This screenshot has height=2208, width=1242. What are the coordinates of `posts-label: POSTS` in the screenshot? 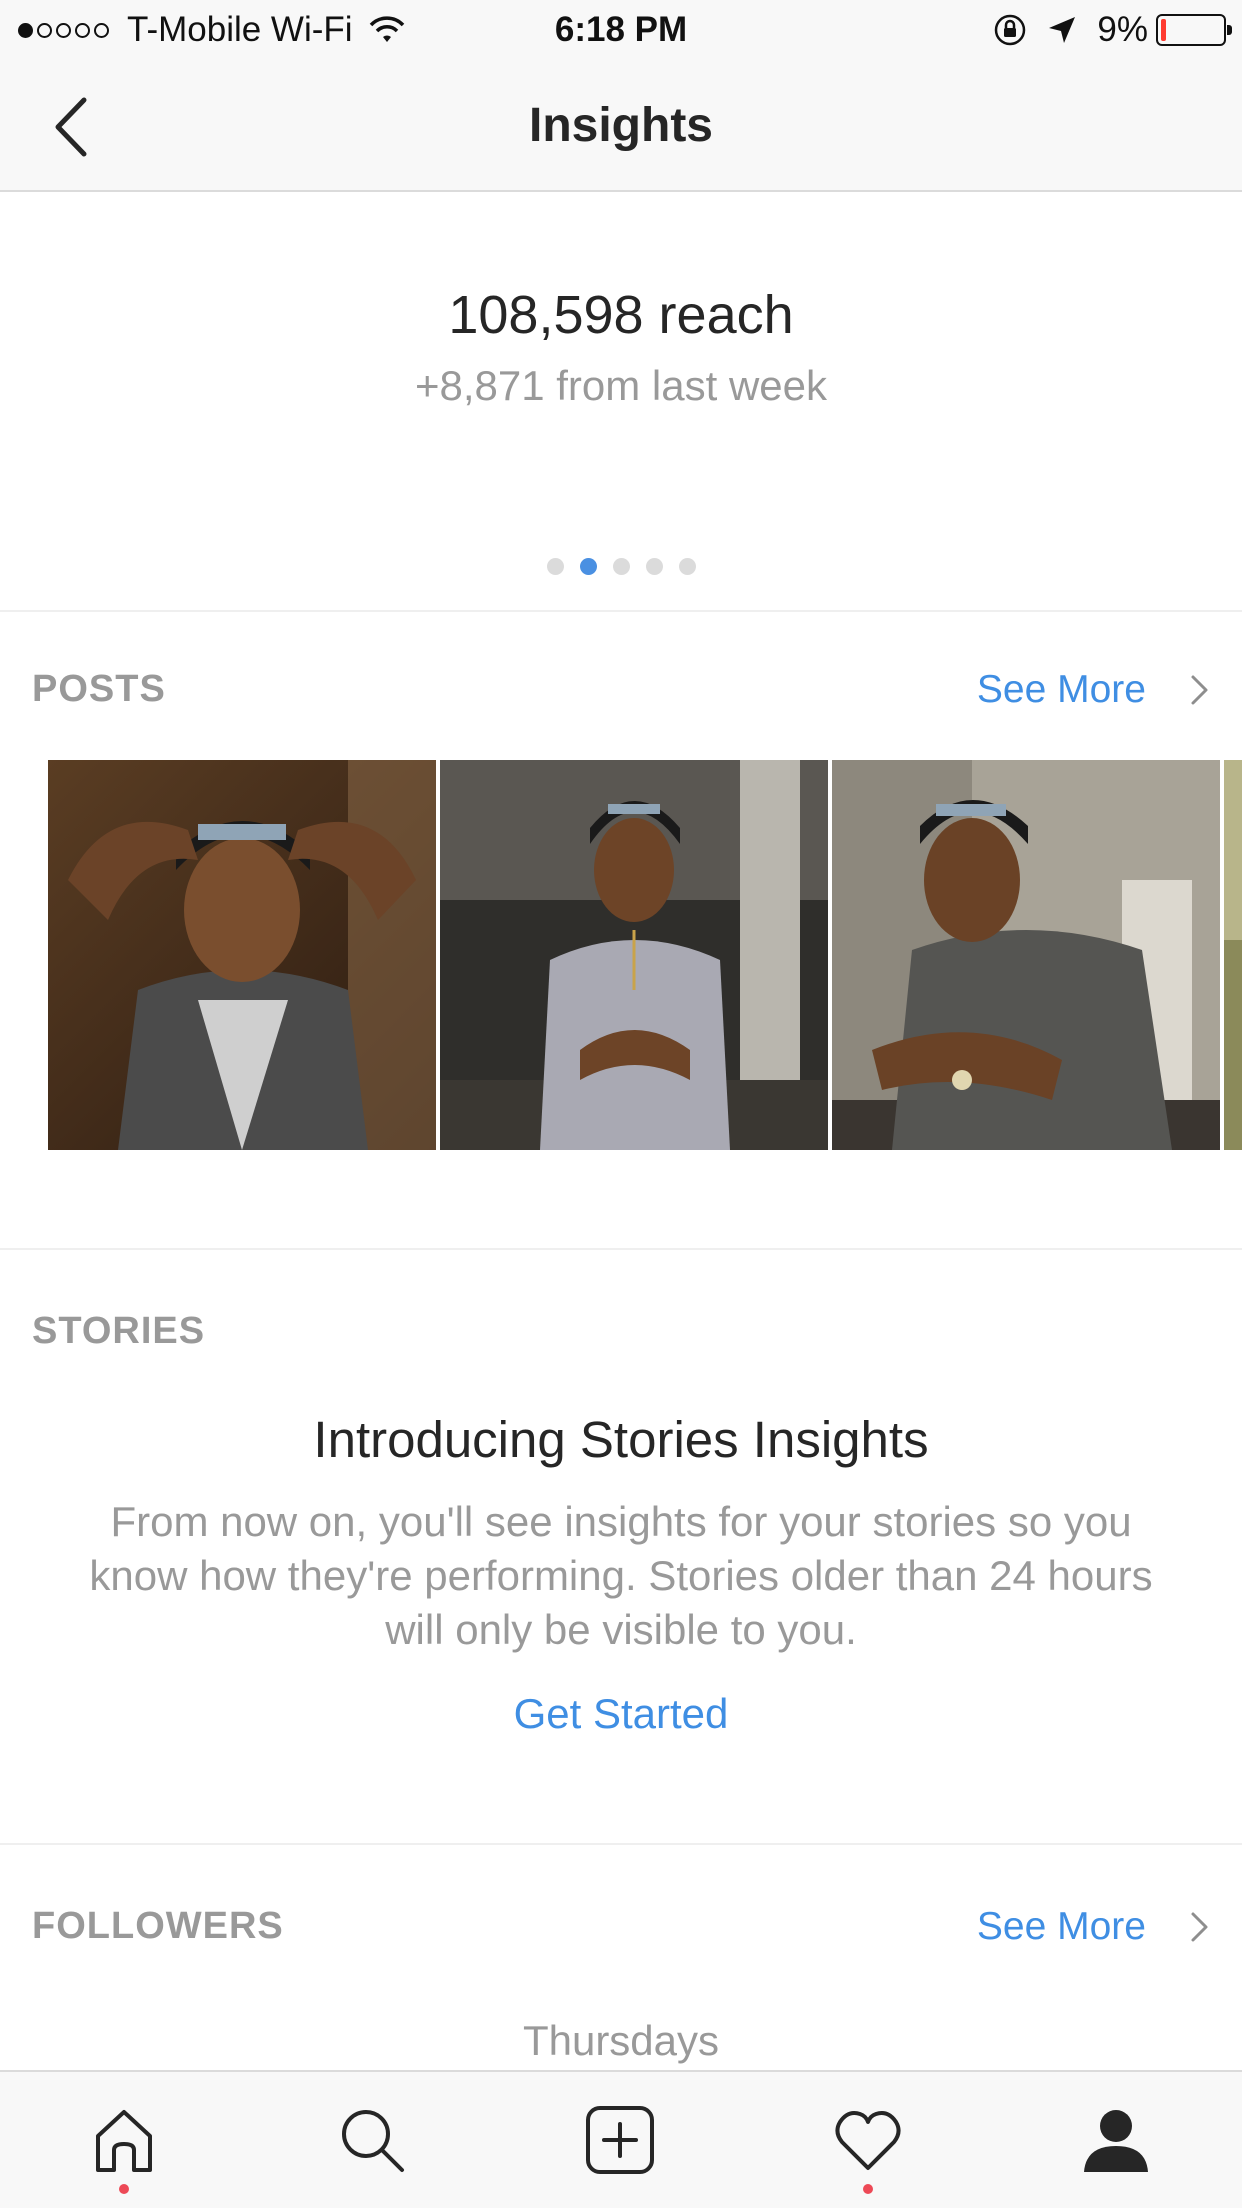 It's located at (99, 689).